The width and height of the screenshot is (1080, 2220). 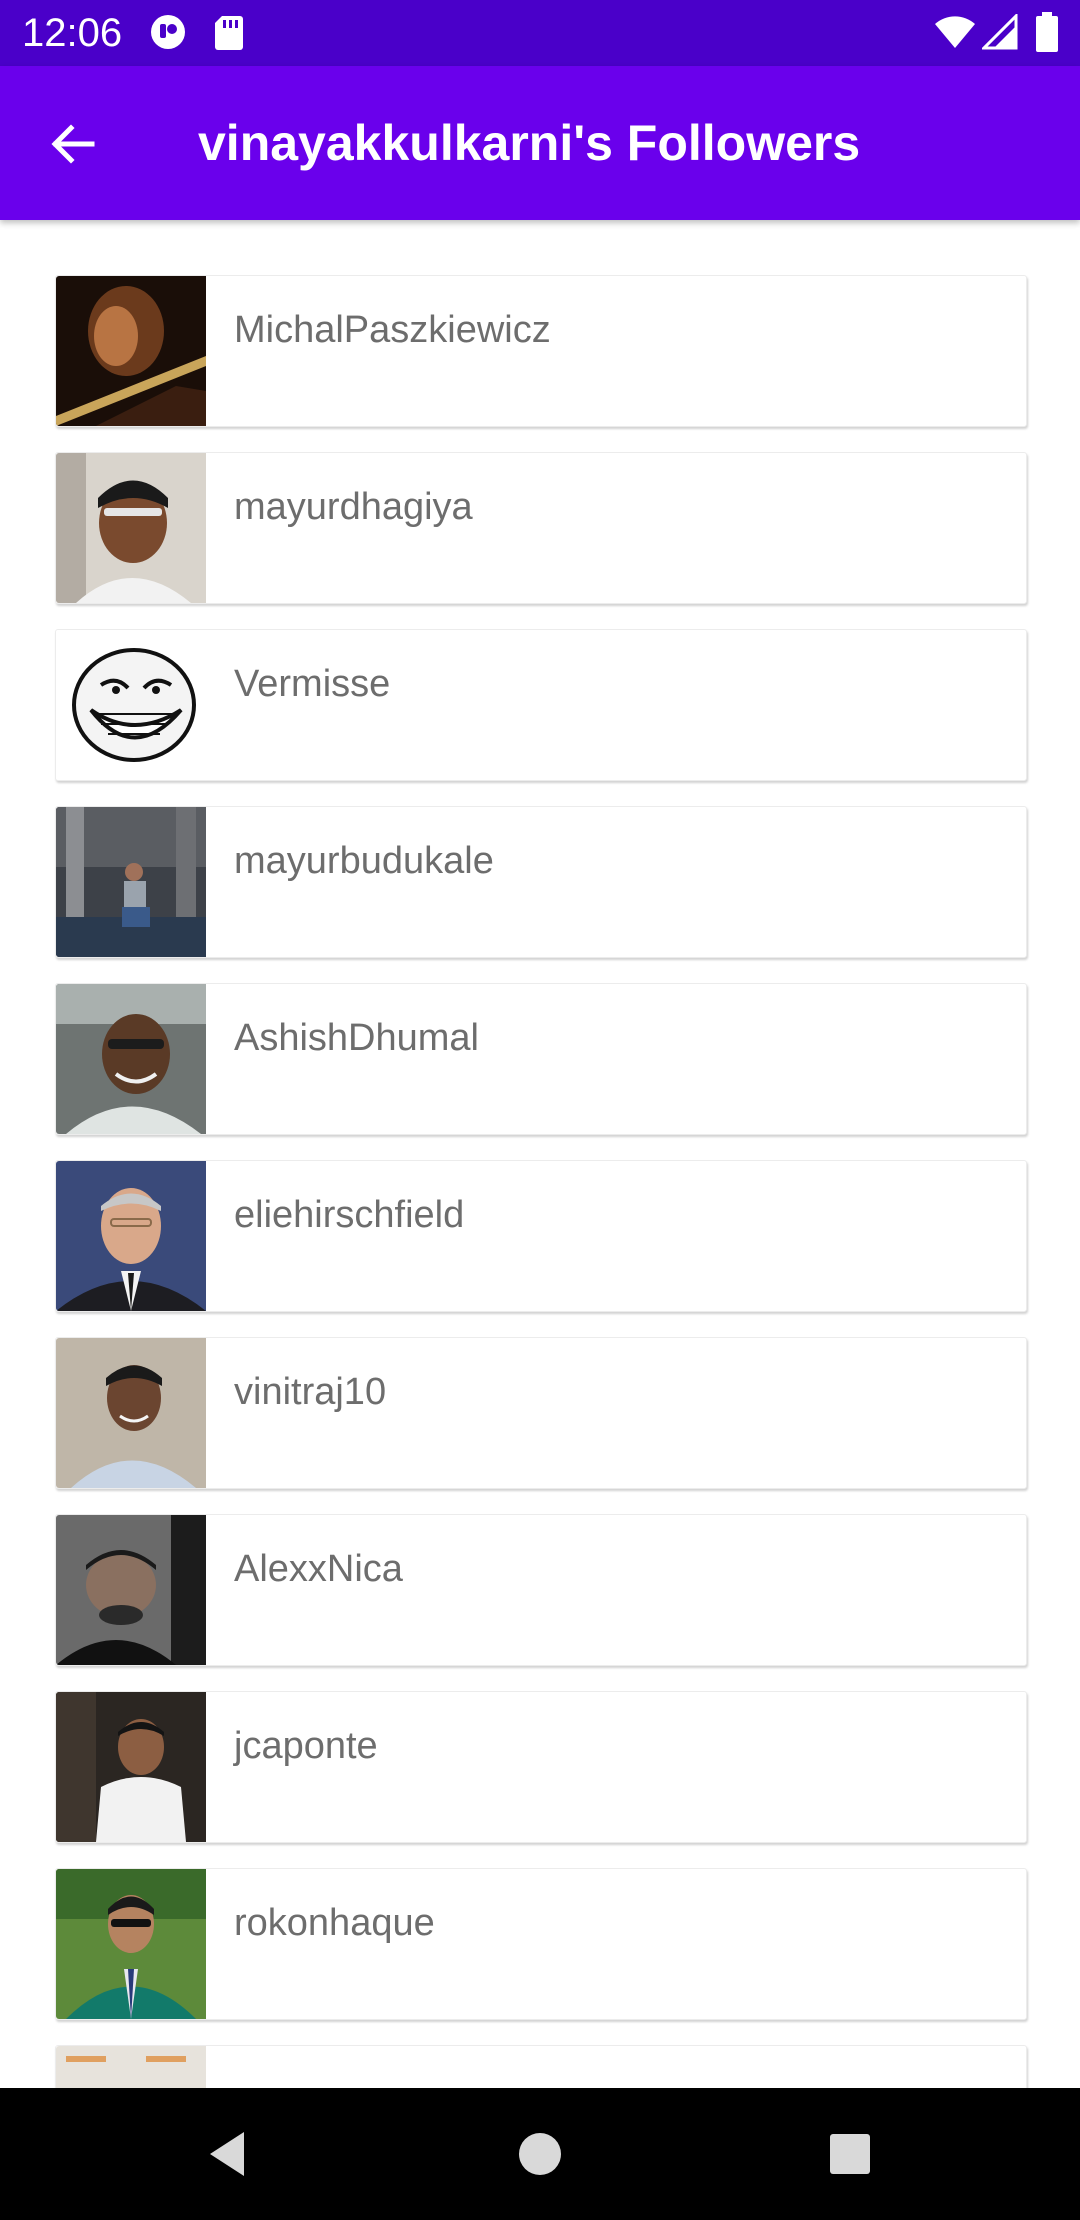 I want to click on nav-home-button, so click(x=540, y=2154).